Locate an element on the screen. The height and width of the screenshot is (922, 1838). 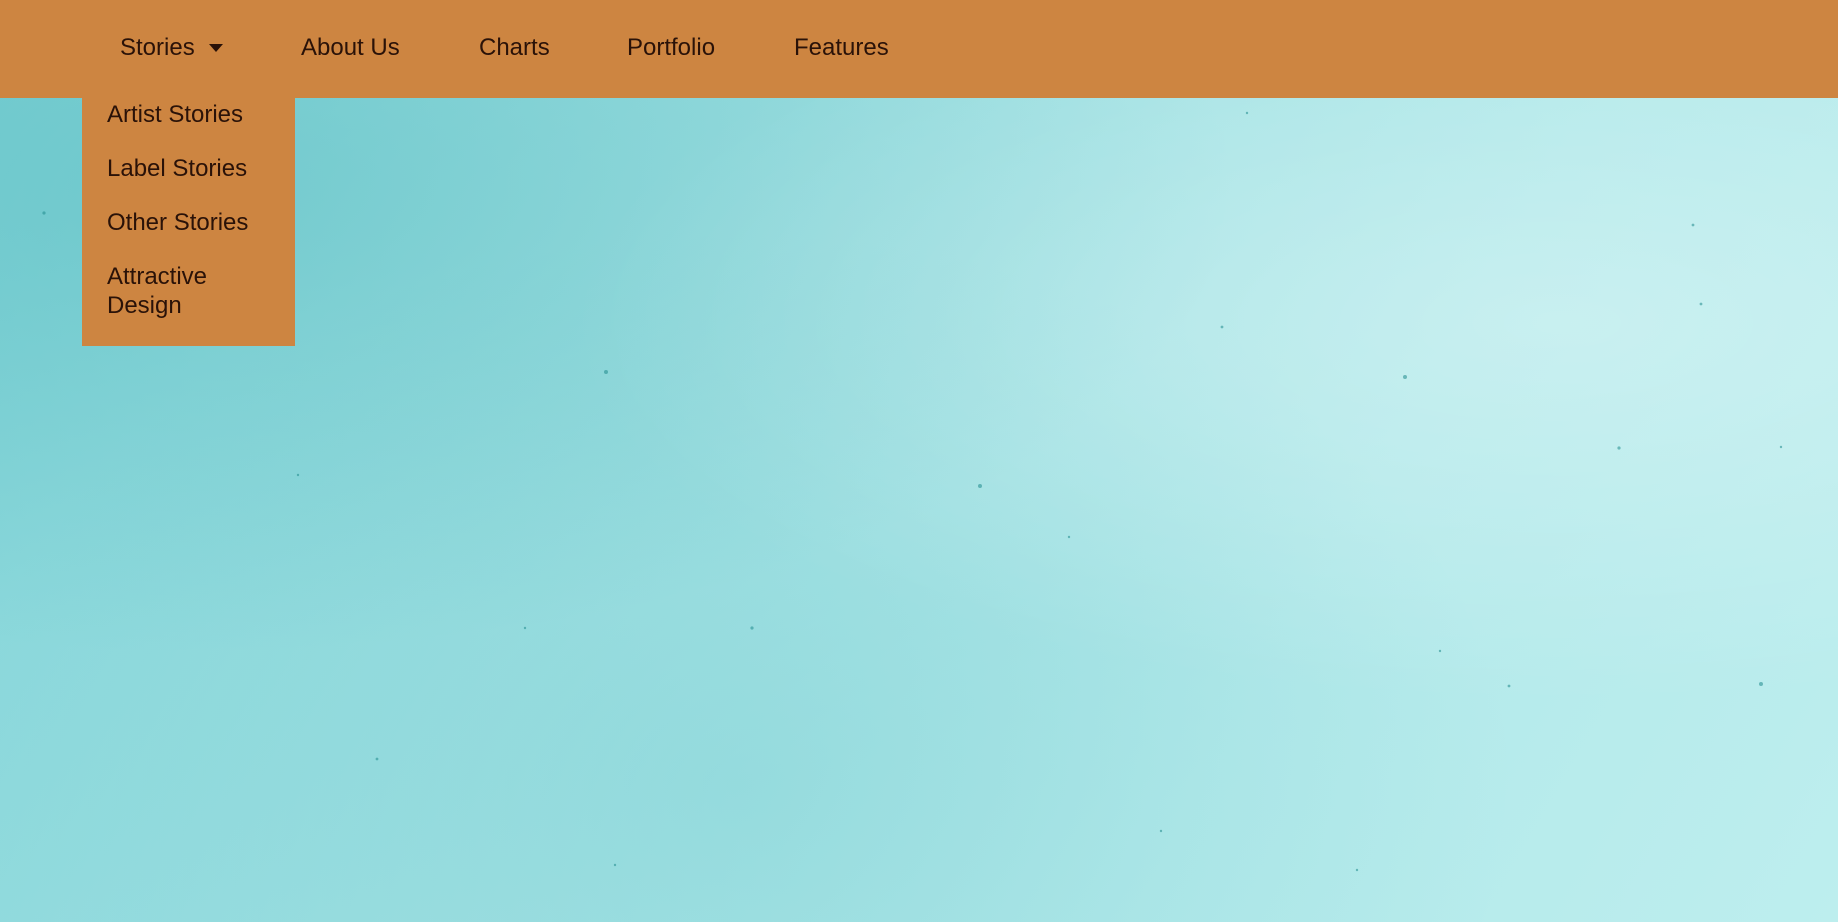
nav-item-stories: Stories is located at coordinates (171, 48).